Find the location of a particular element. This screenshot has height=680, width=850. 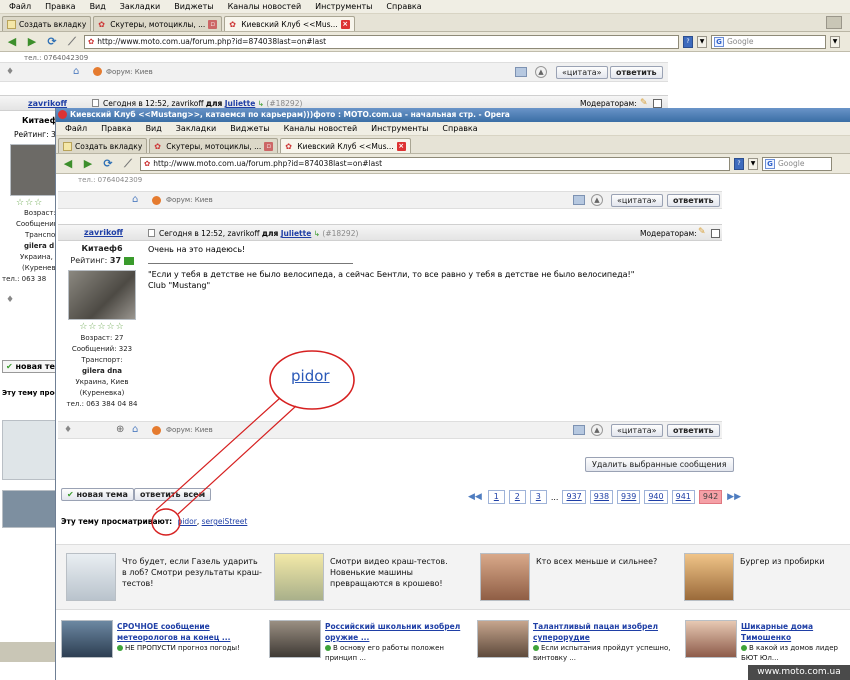

page-939: 939 is located at coordinates (629, 497).